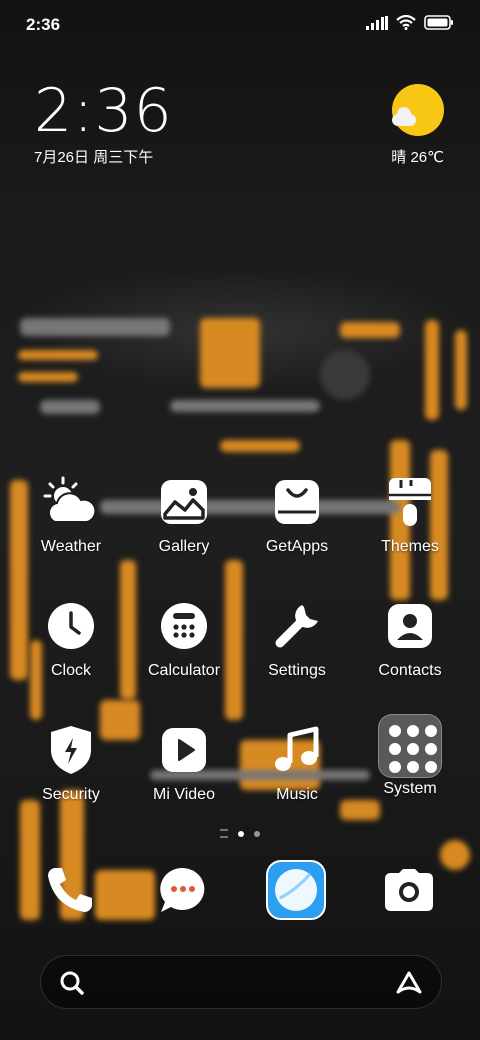  I want to click on app-calculator: Calculator, so click(184, 638).